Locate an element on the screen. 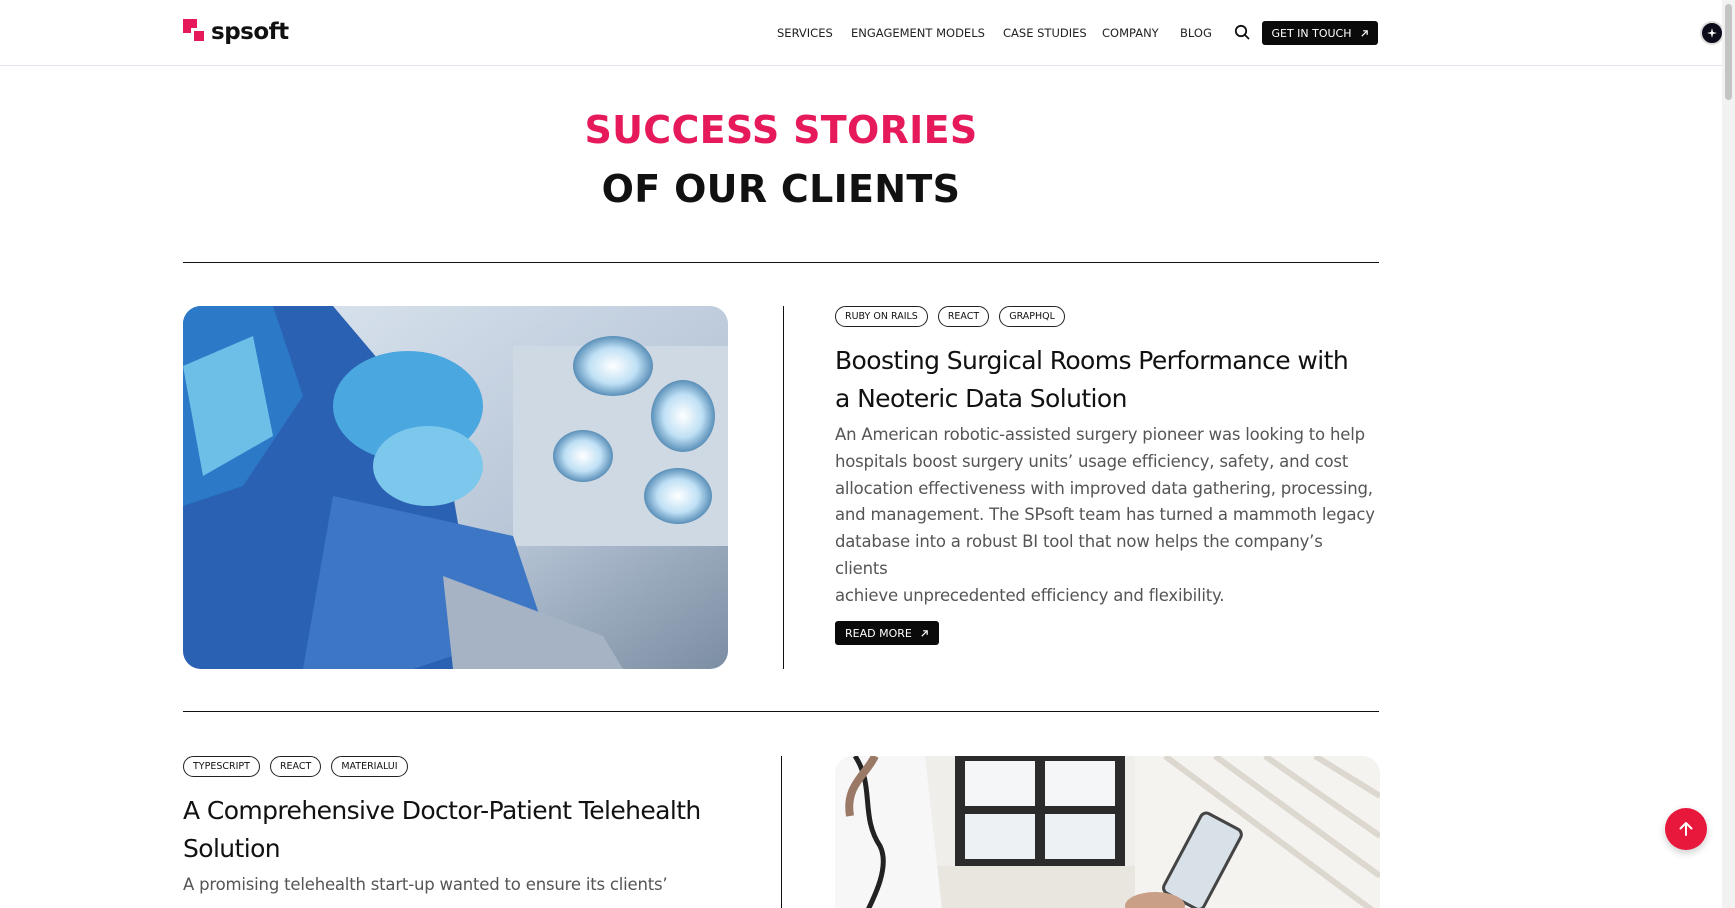 The height and width of the screenshot is (908, 1735). read-more-button: READ MORE is located at coordinates (887, 633).